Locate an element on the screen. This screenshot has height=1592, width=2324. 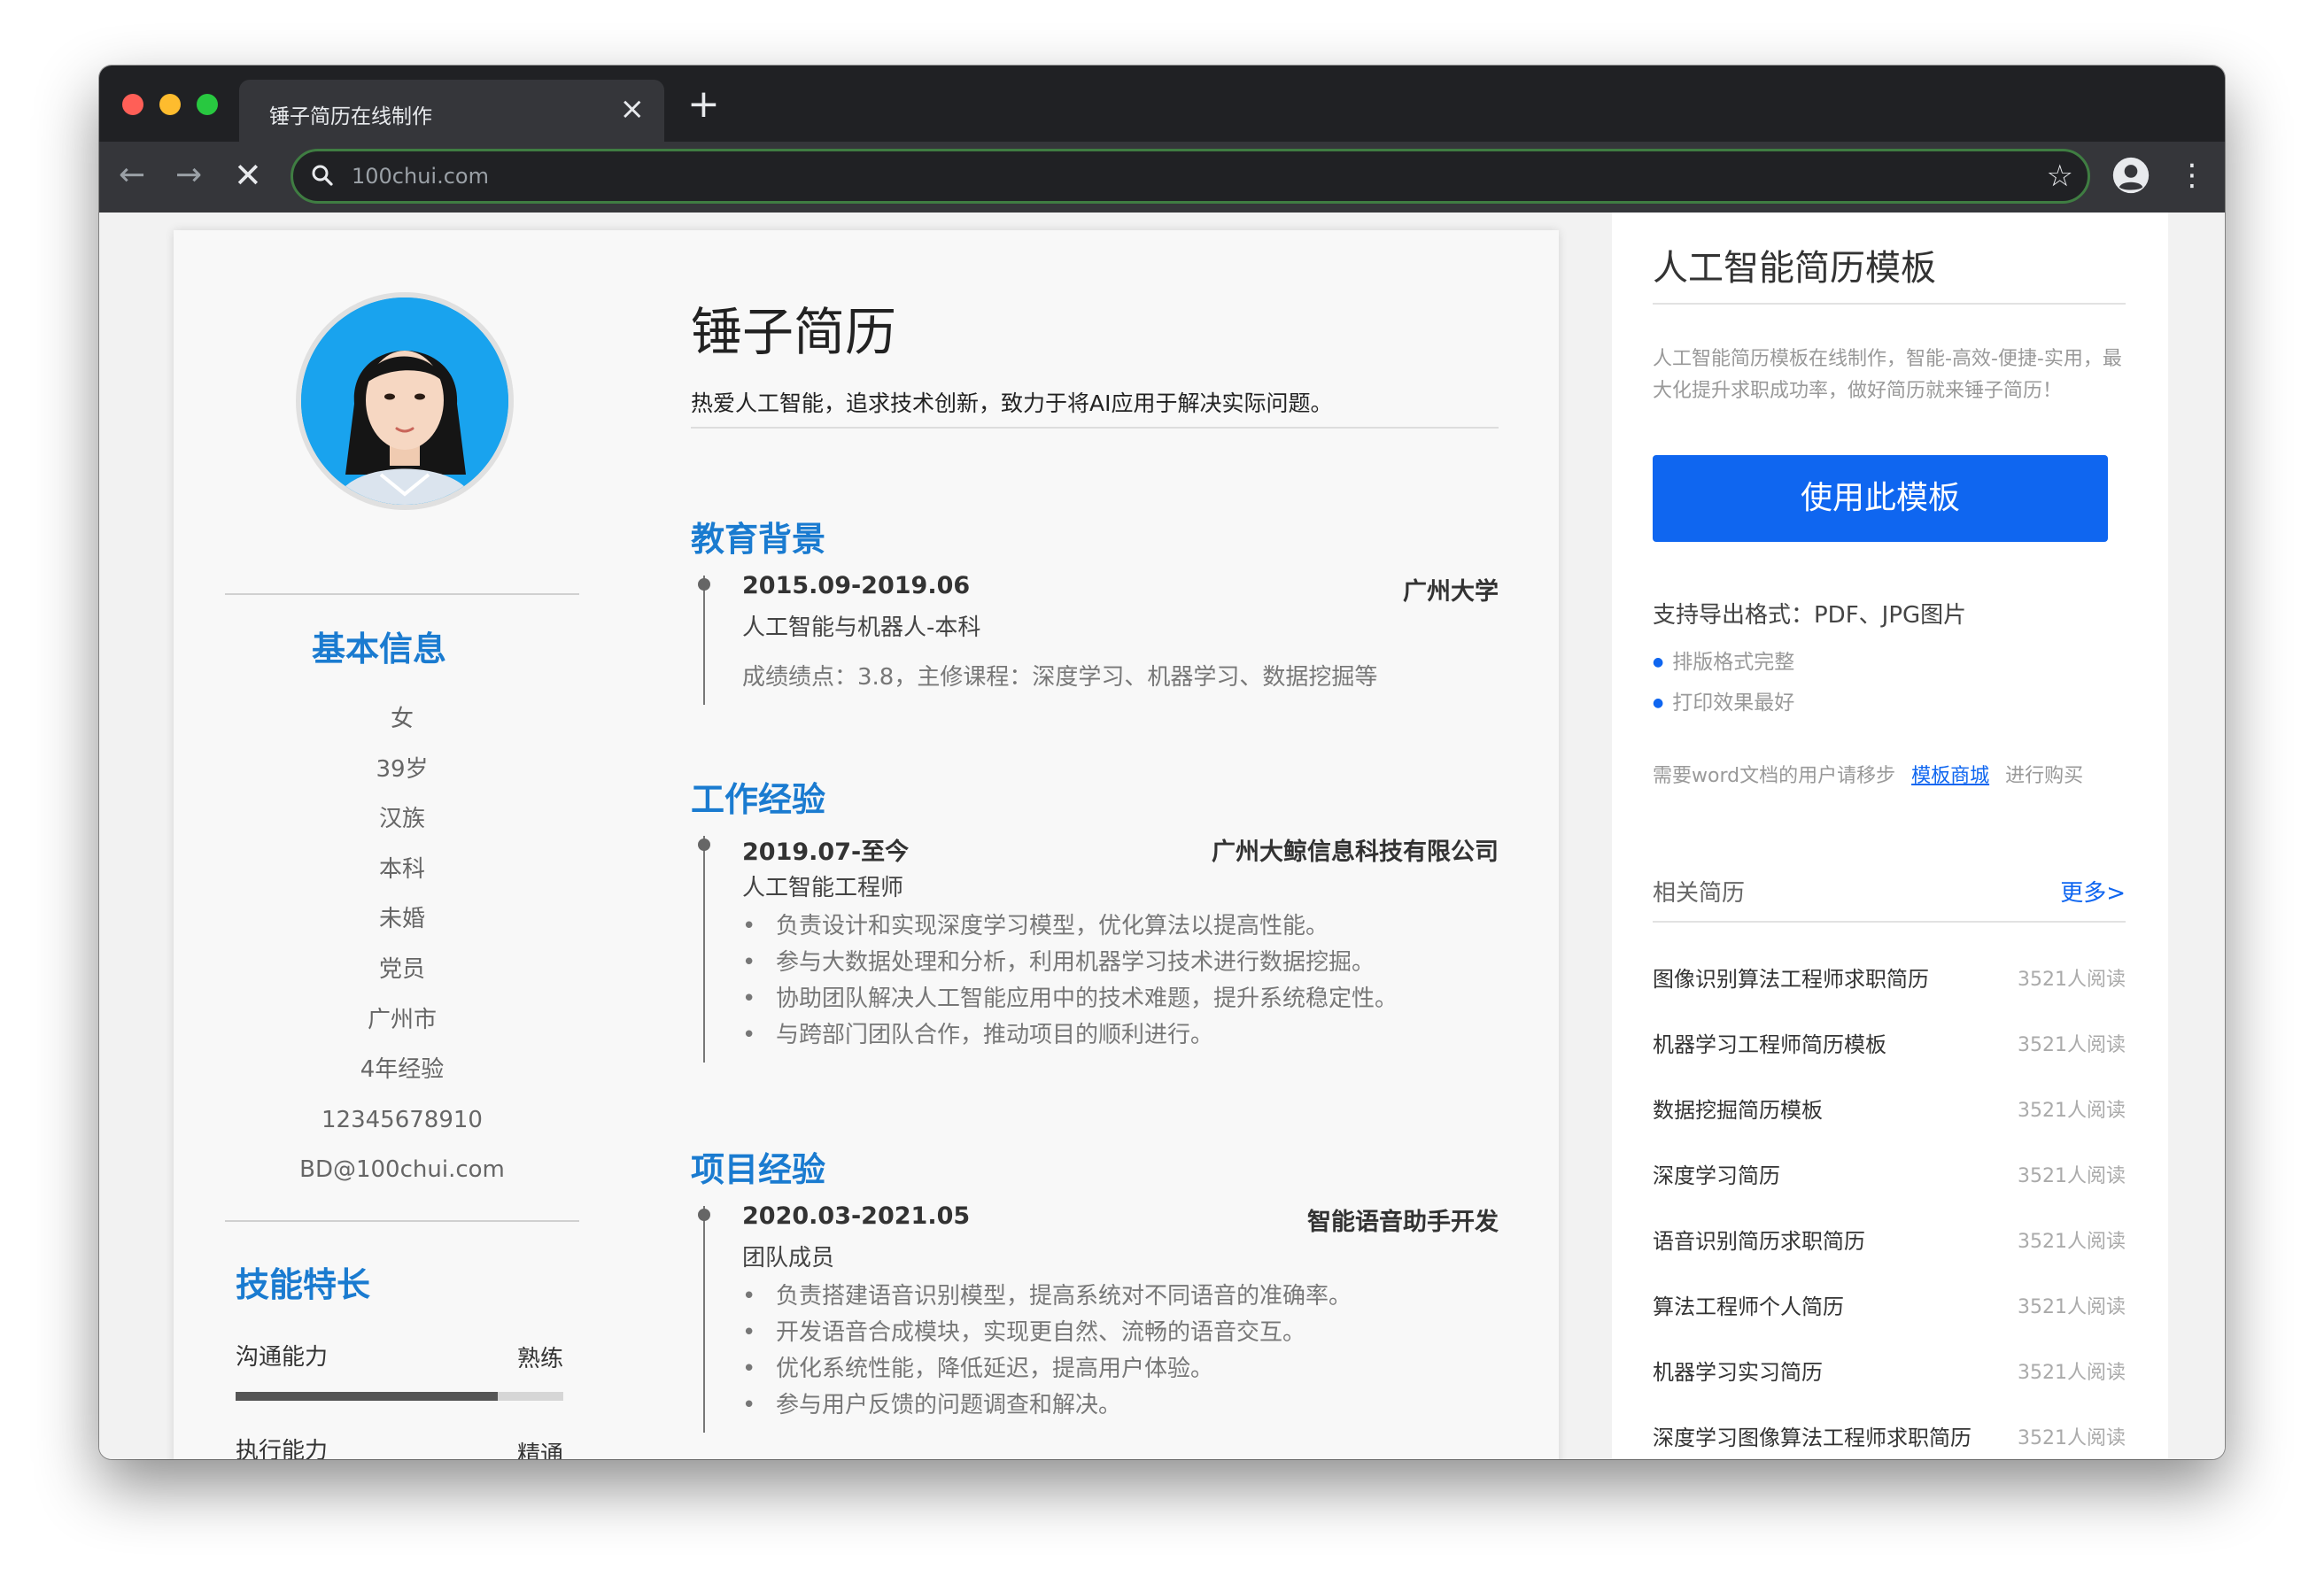
info-age: 39岁 is located at coordinates (402, 769).